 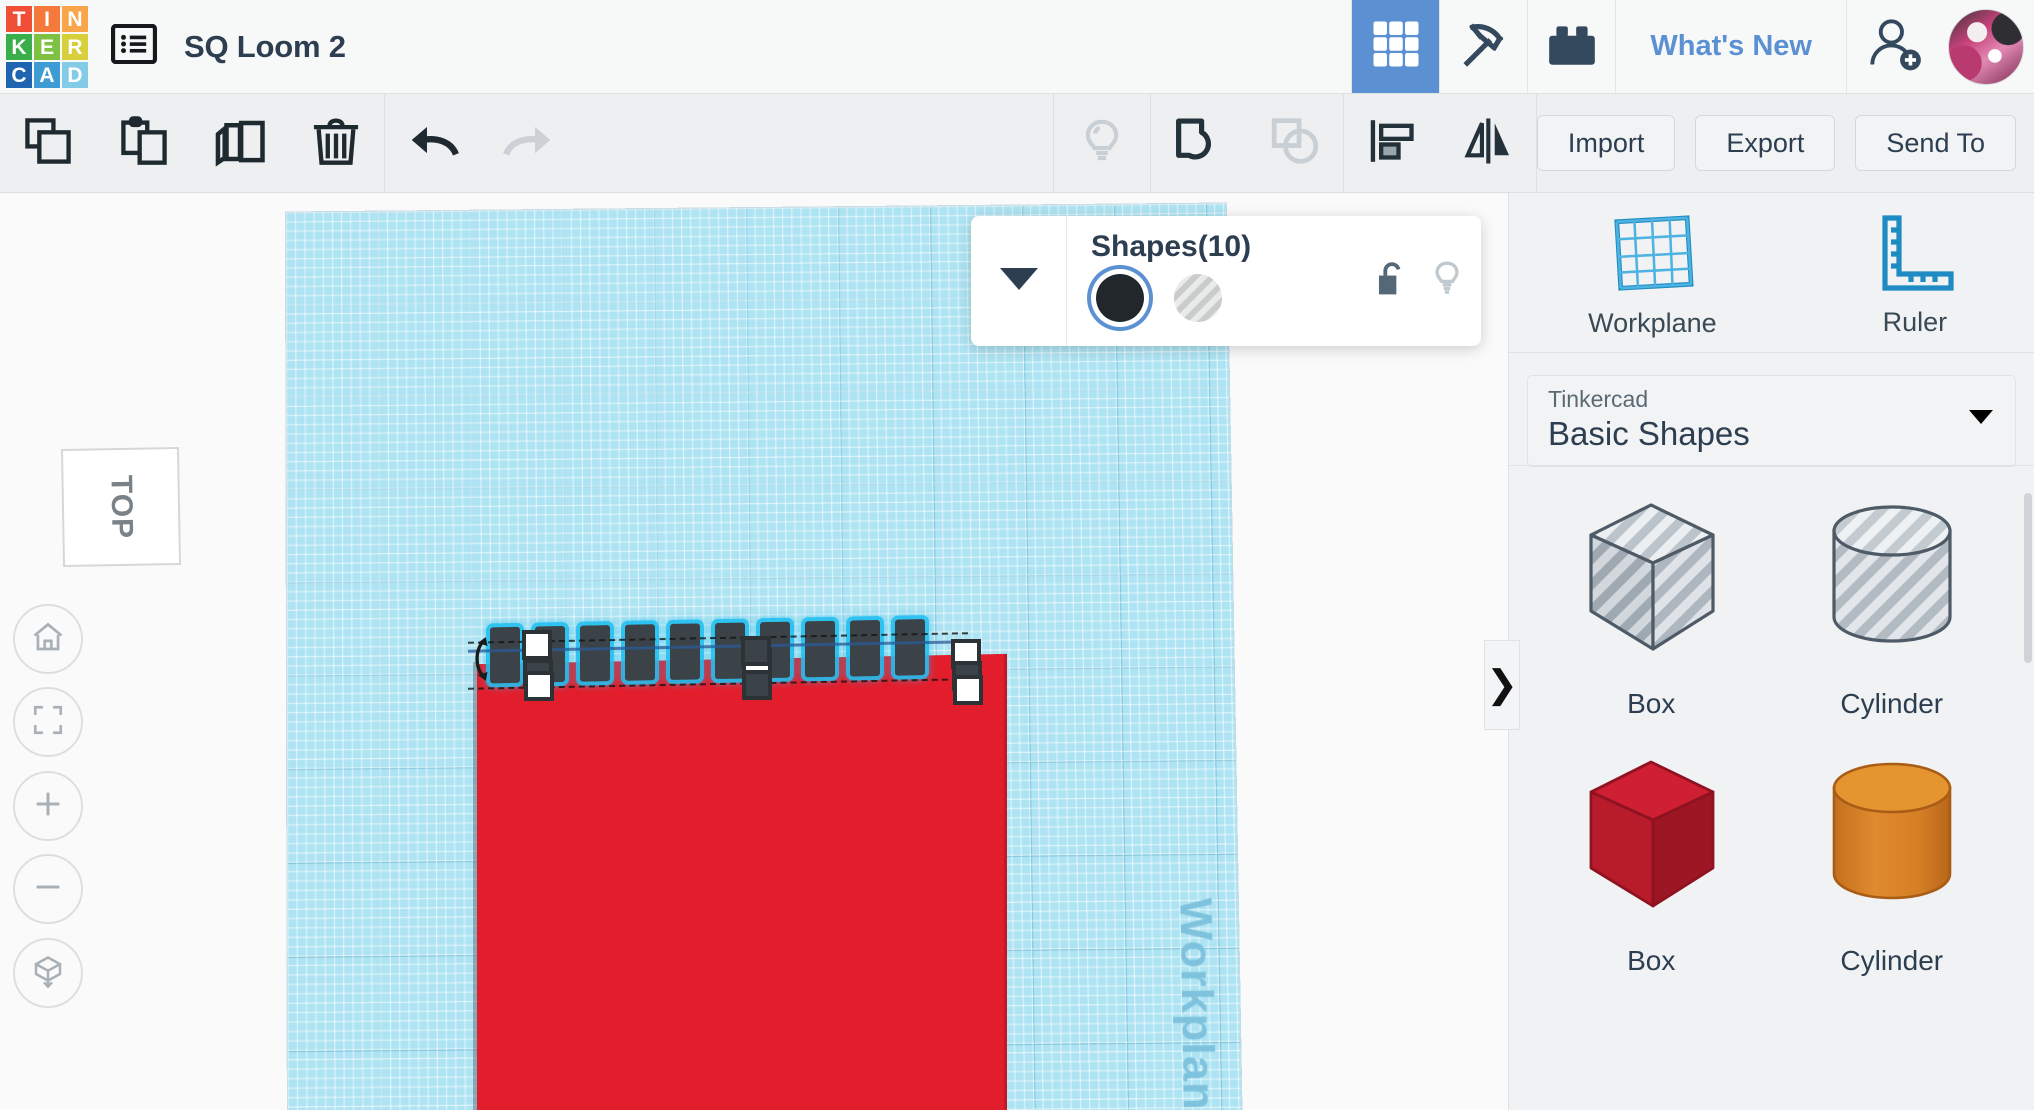 What do you see at coordinates (1892, 841) in the screenshot?
I see `cylinder-solid-thumbnail` at bounding box center [1892, 841].